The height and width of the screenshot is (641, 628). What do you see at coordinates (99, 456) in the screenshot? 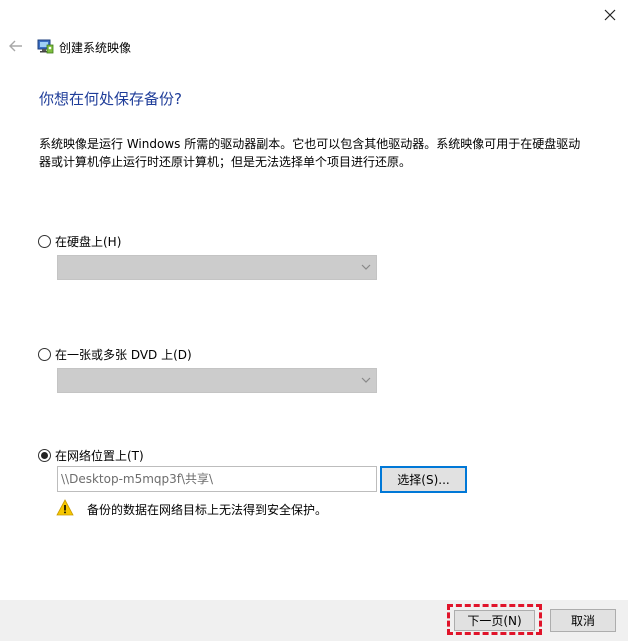
I see `network-label: 在网络位置上(T)` at bounding box center [99, 456].